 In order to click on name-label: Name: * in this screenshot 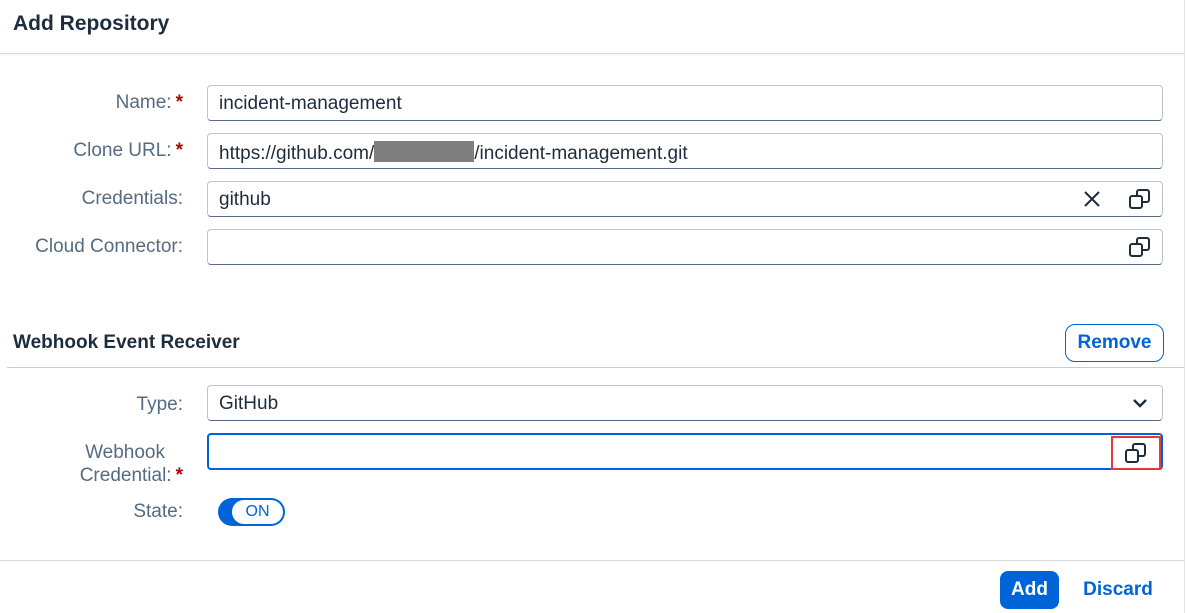, I will do `click(149, 103)`.